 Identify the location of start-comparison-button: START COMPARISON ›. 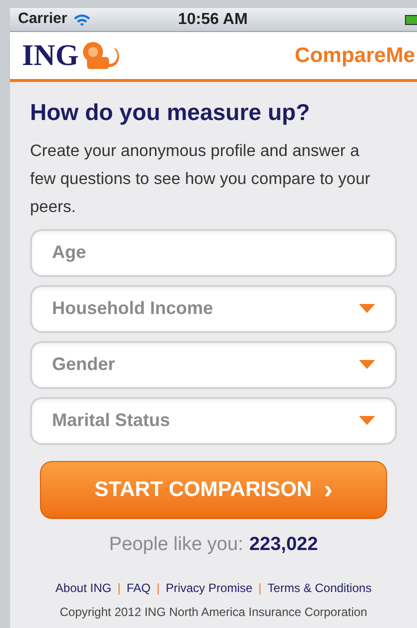
(213, 489).